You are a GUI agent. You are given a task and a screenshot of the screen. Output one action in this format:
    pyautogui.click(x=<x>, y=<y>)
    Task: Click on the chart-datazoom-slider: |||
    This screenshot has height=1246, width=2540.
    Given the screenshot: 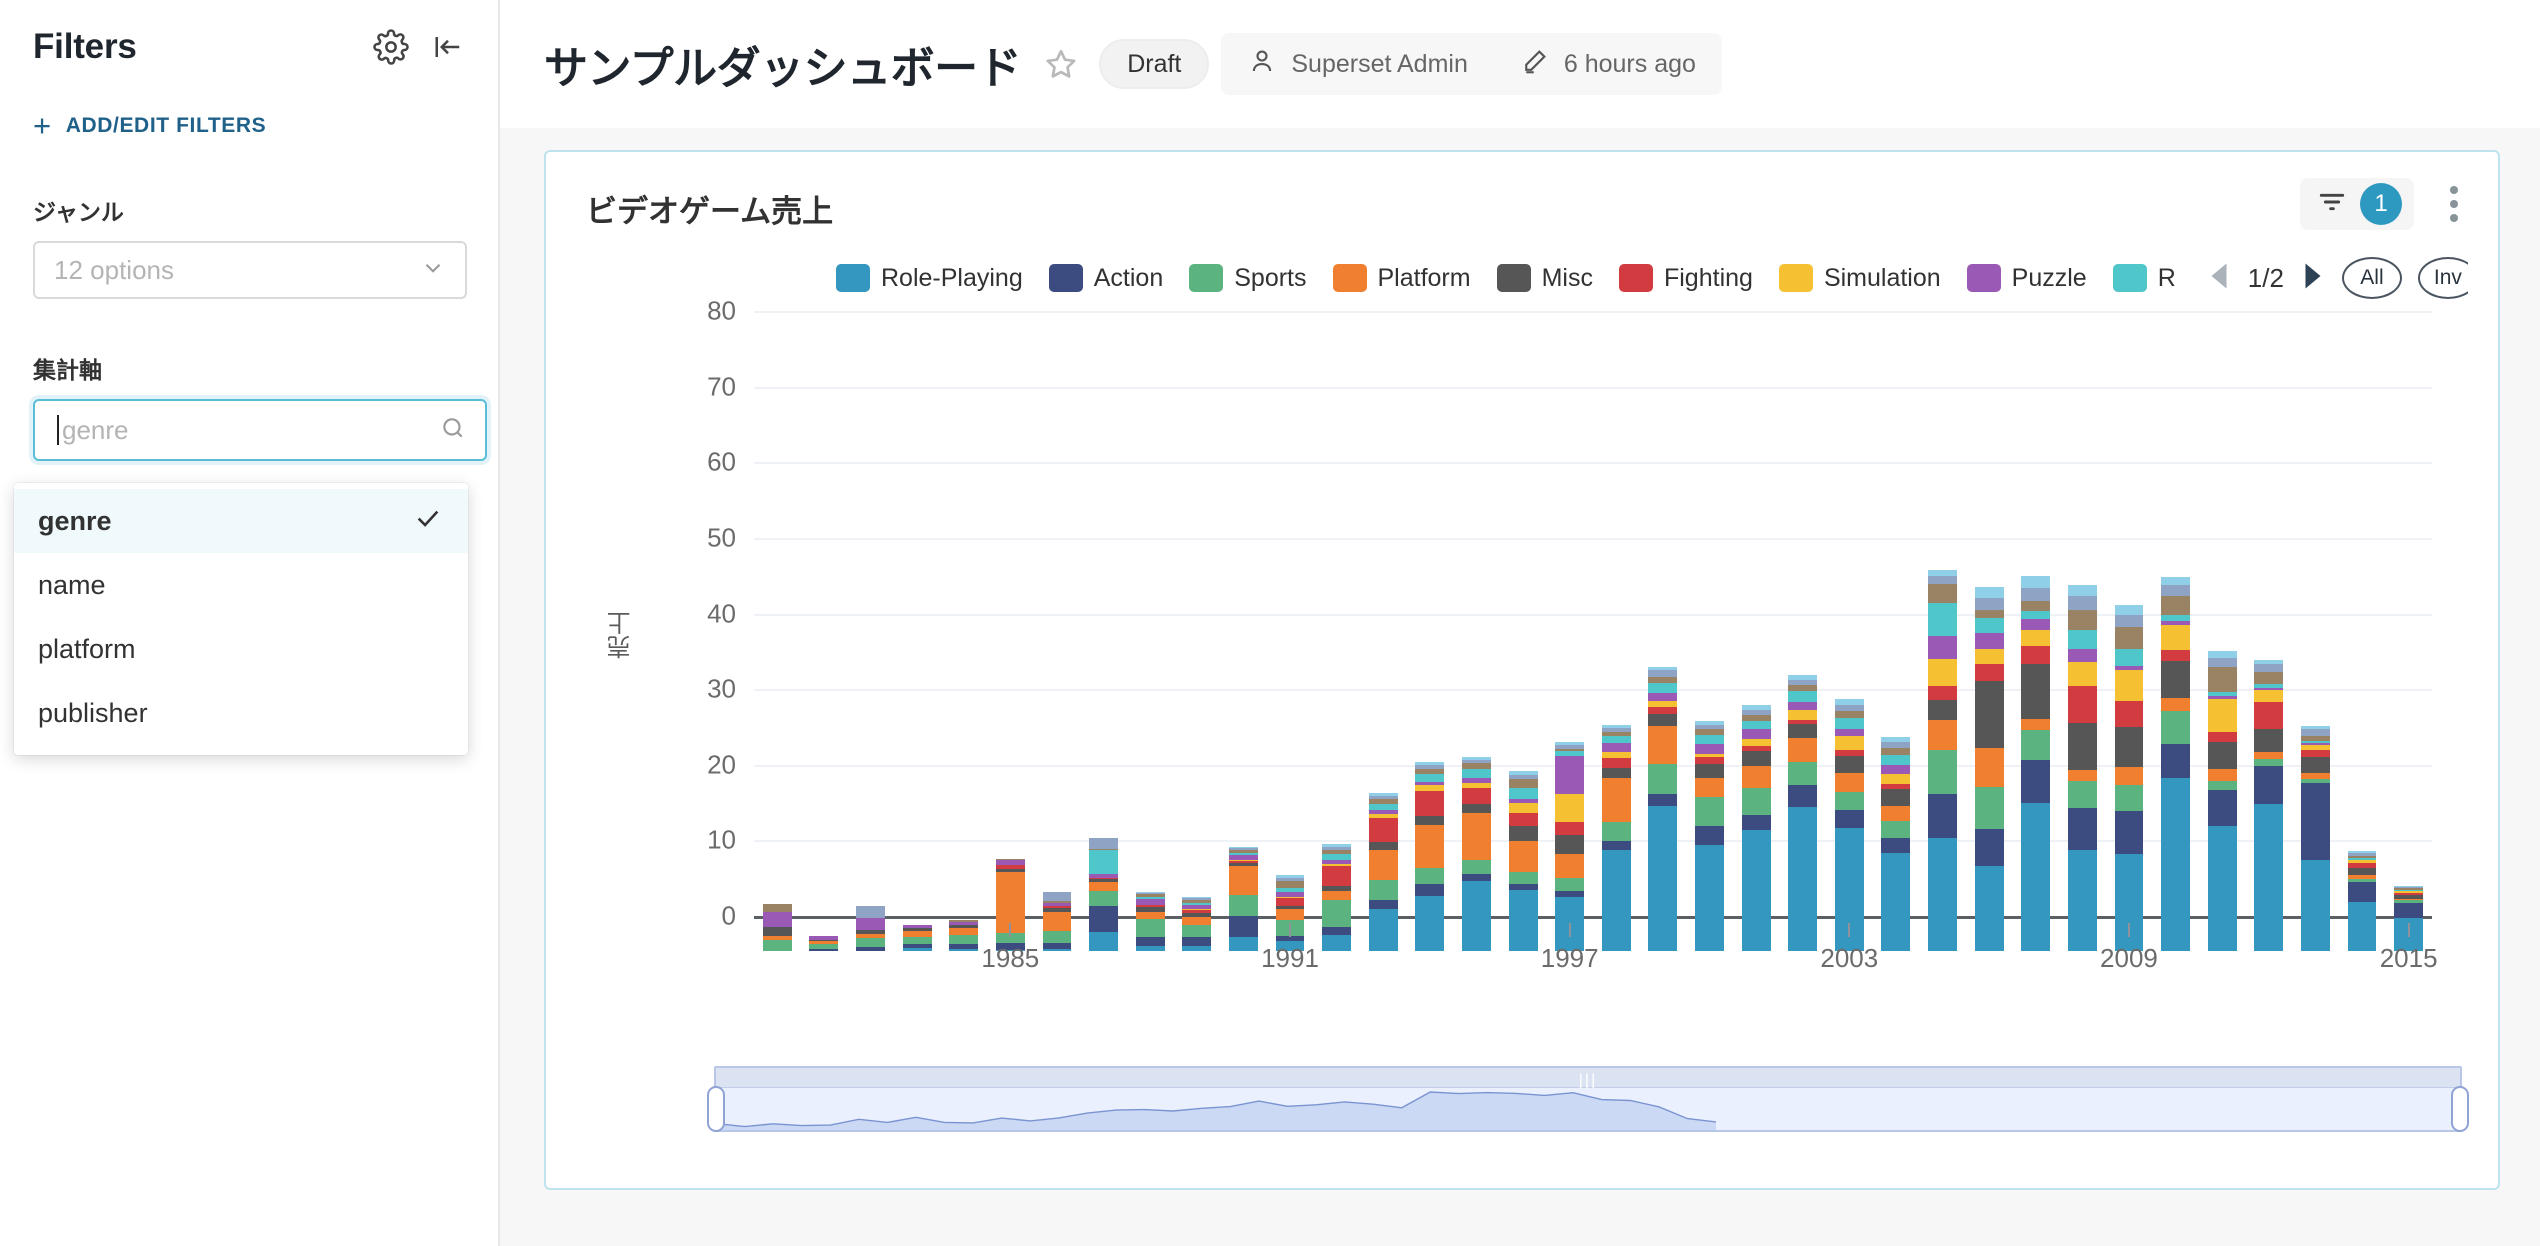 What is the action you would take?
    pyautogui.click(x=1588, y=1099)
    